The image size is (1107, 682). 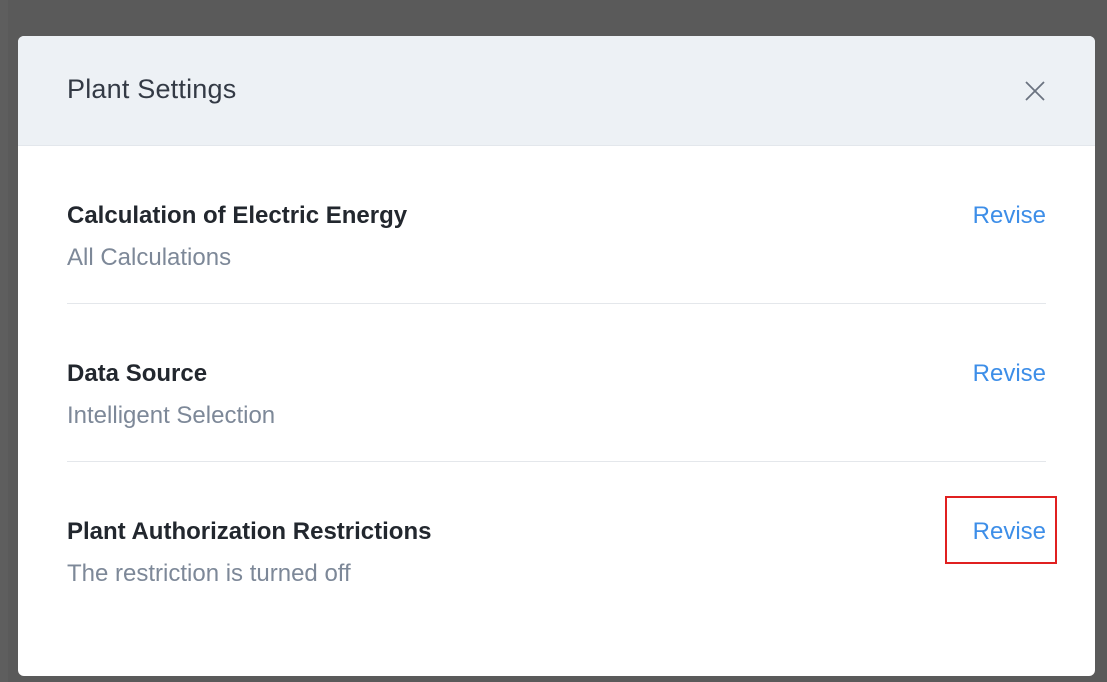 I want to click on setting-title: Calculation of Electric Energy, so click(x=237, y=215).